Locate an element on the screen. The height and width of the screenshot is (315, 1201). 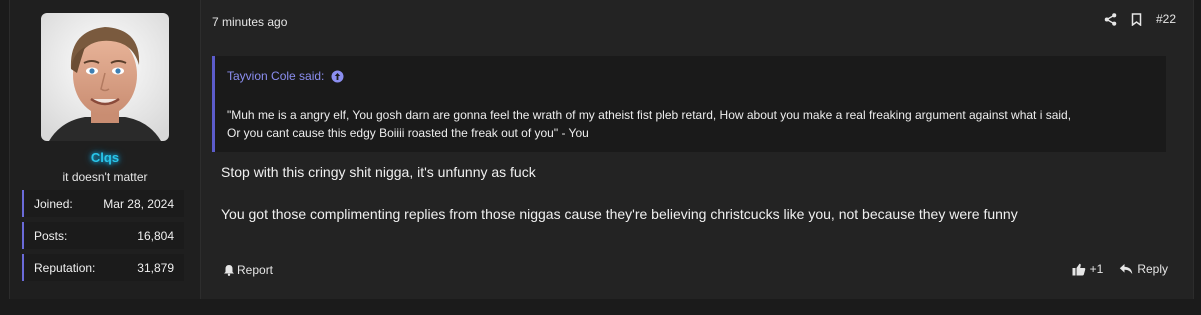
post-time: 7 minutes ago is located at coordinates (249, 22).